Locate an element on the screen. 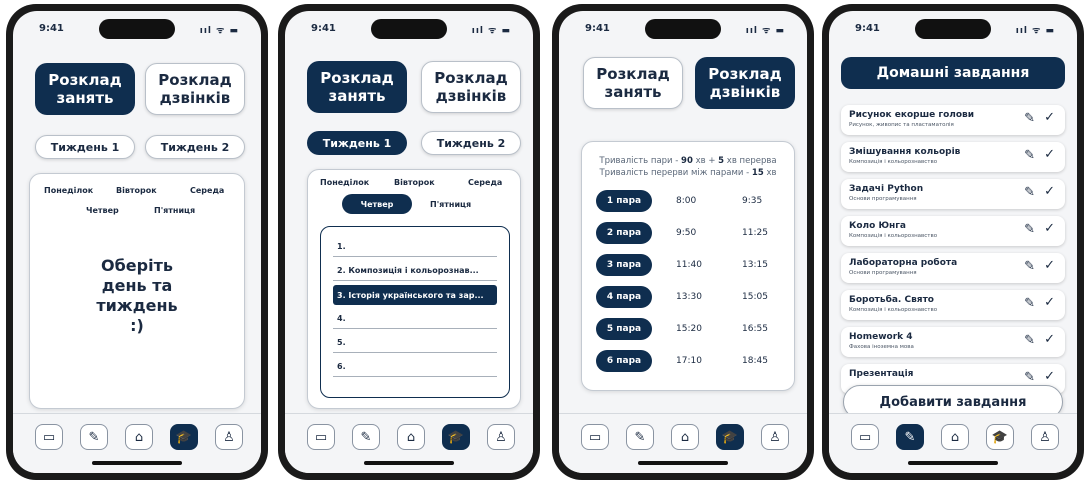 The image size is (1088, 484). pair-end-time: 18:45 is located at coordinates (755, 361).